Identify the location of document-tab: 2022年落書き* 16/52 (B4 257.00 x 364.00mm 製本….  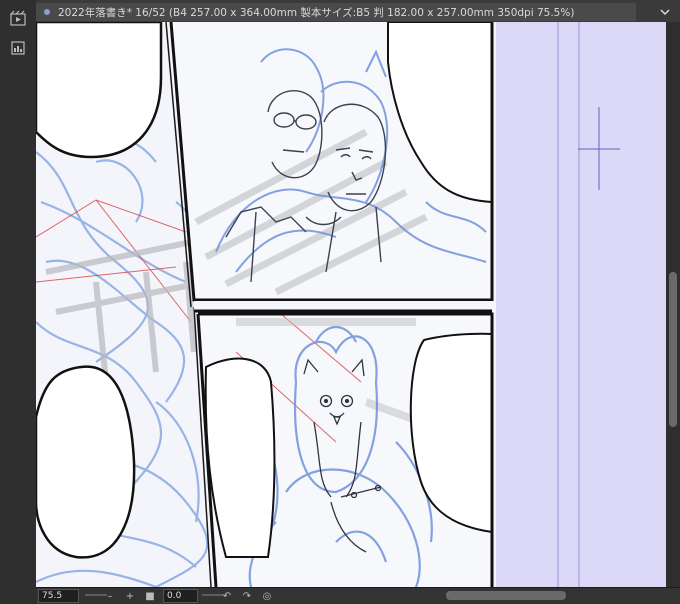
(336, 12).